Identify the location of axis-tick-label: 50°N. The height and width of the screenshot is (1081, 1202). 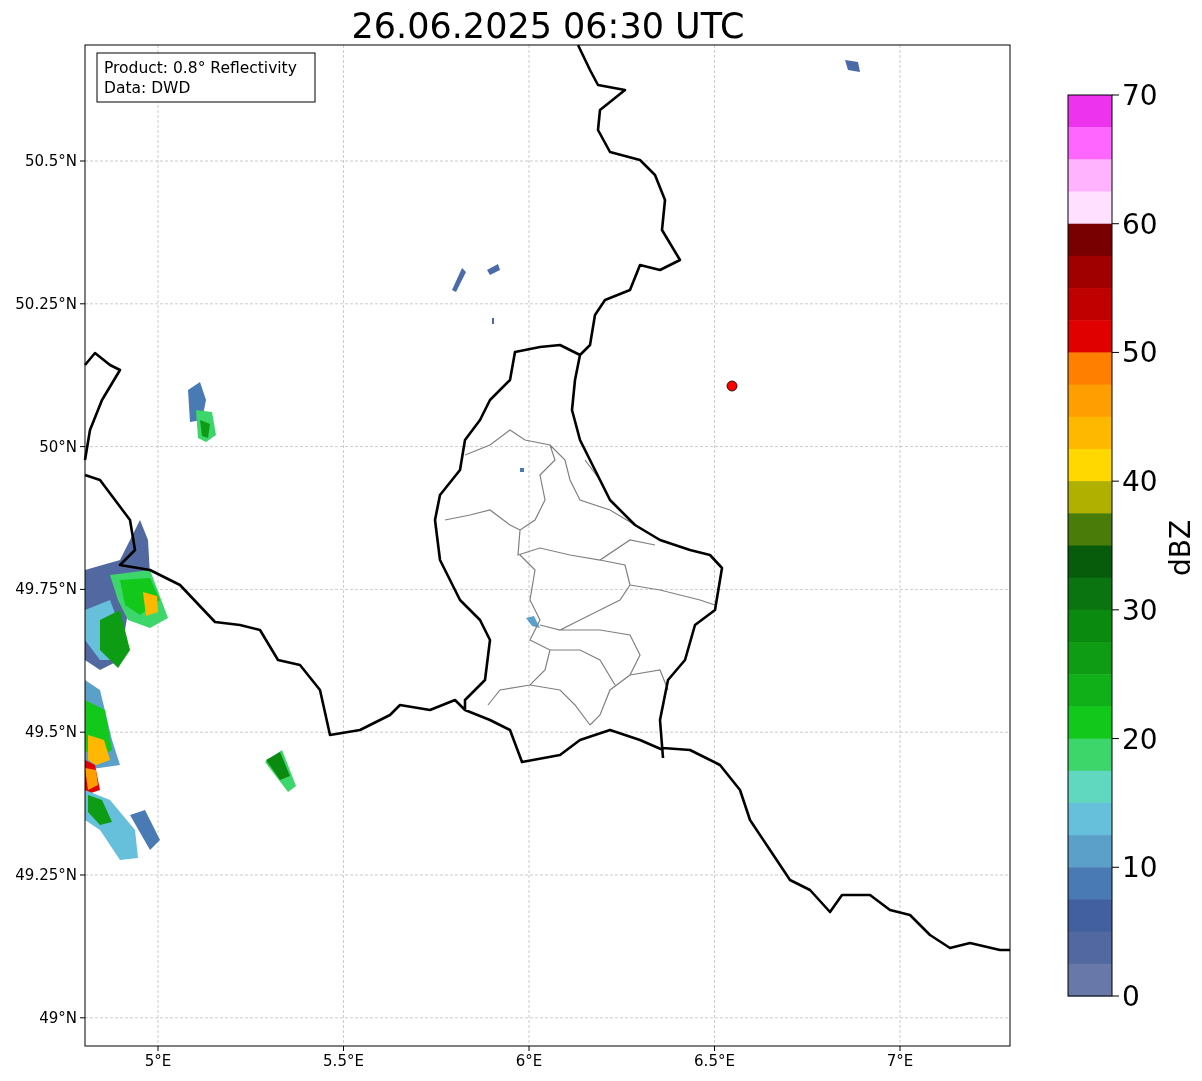
(58, 446).